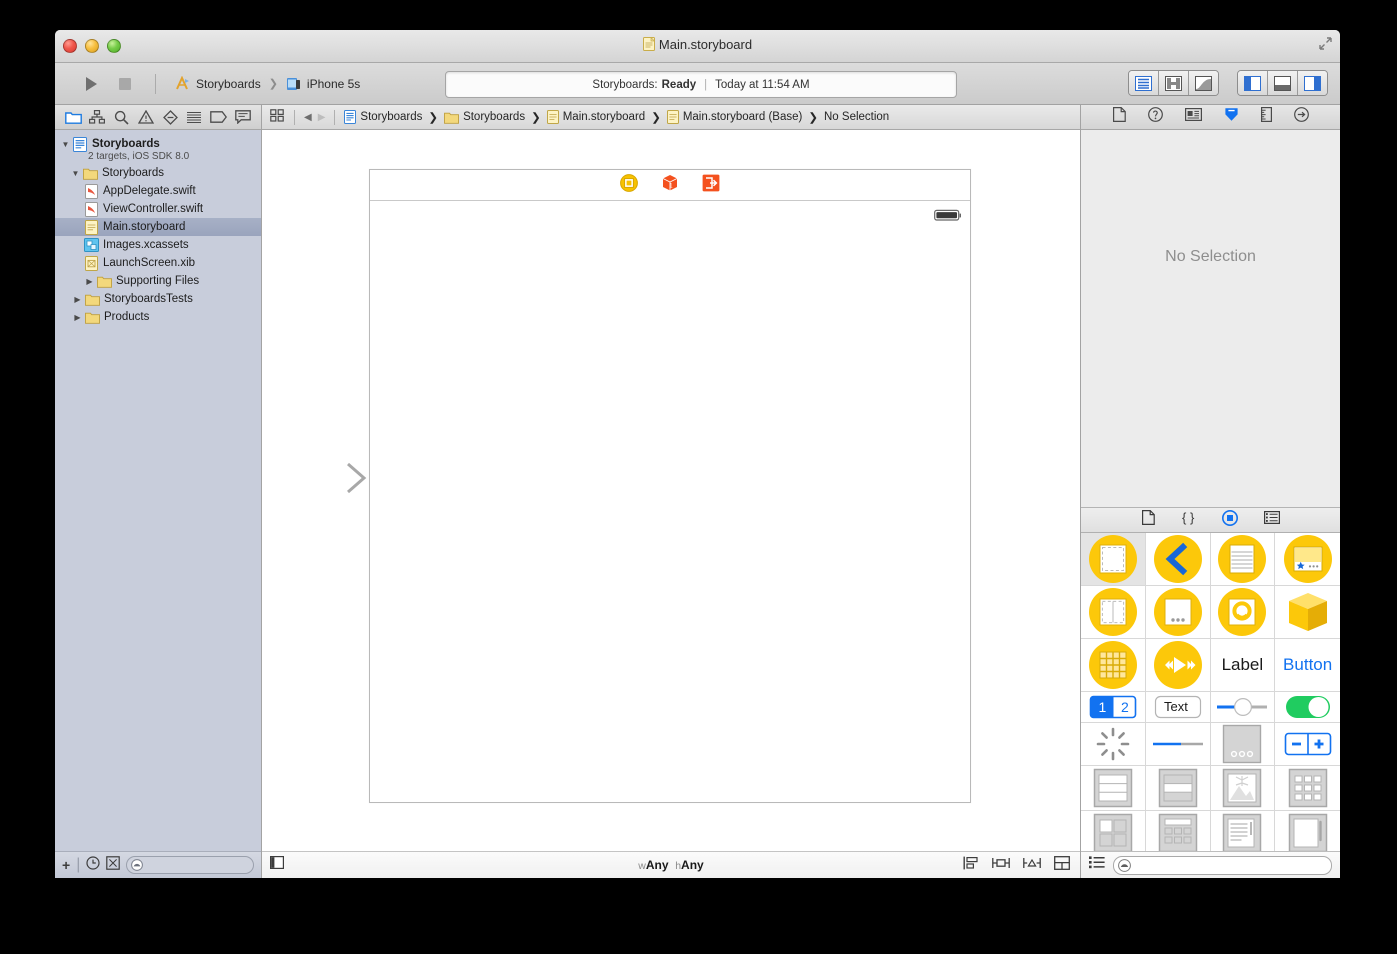  What do you see at coordinates (158, 245) in the screenshot?
I see `tree-item-images-xcassets: Images.xcassets` at bounding box center [158, 245].